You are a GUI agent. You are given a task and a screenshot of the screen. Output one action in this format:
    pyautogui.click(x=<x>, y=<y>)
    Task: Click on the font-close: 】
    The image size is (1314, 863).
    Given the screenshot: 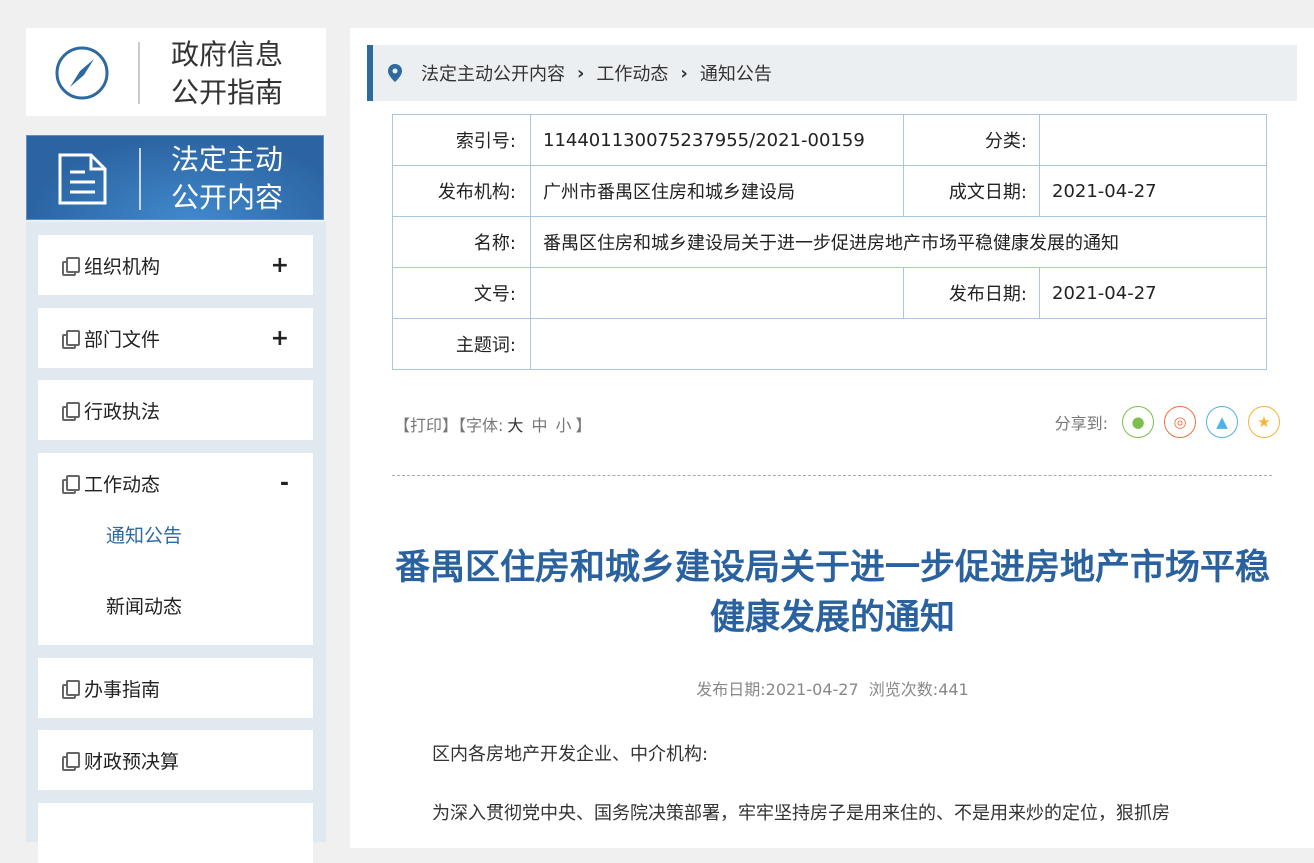 What is the action you would take?
    pyautogui.click(x=583, y=425)
    